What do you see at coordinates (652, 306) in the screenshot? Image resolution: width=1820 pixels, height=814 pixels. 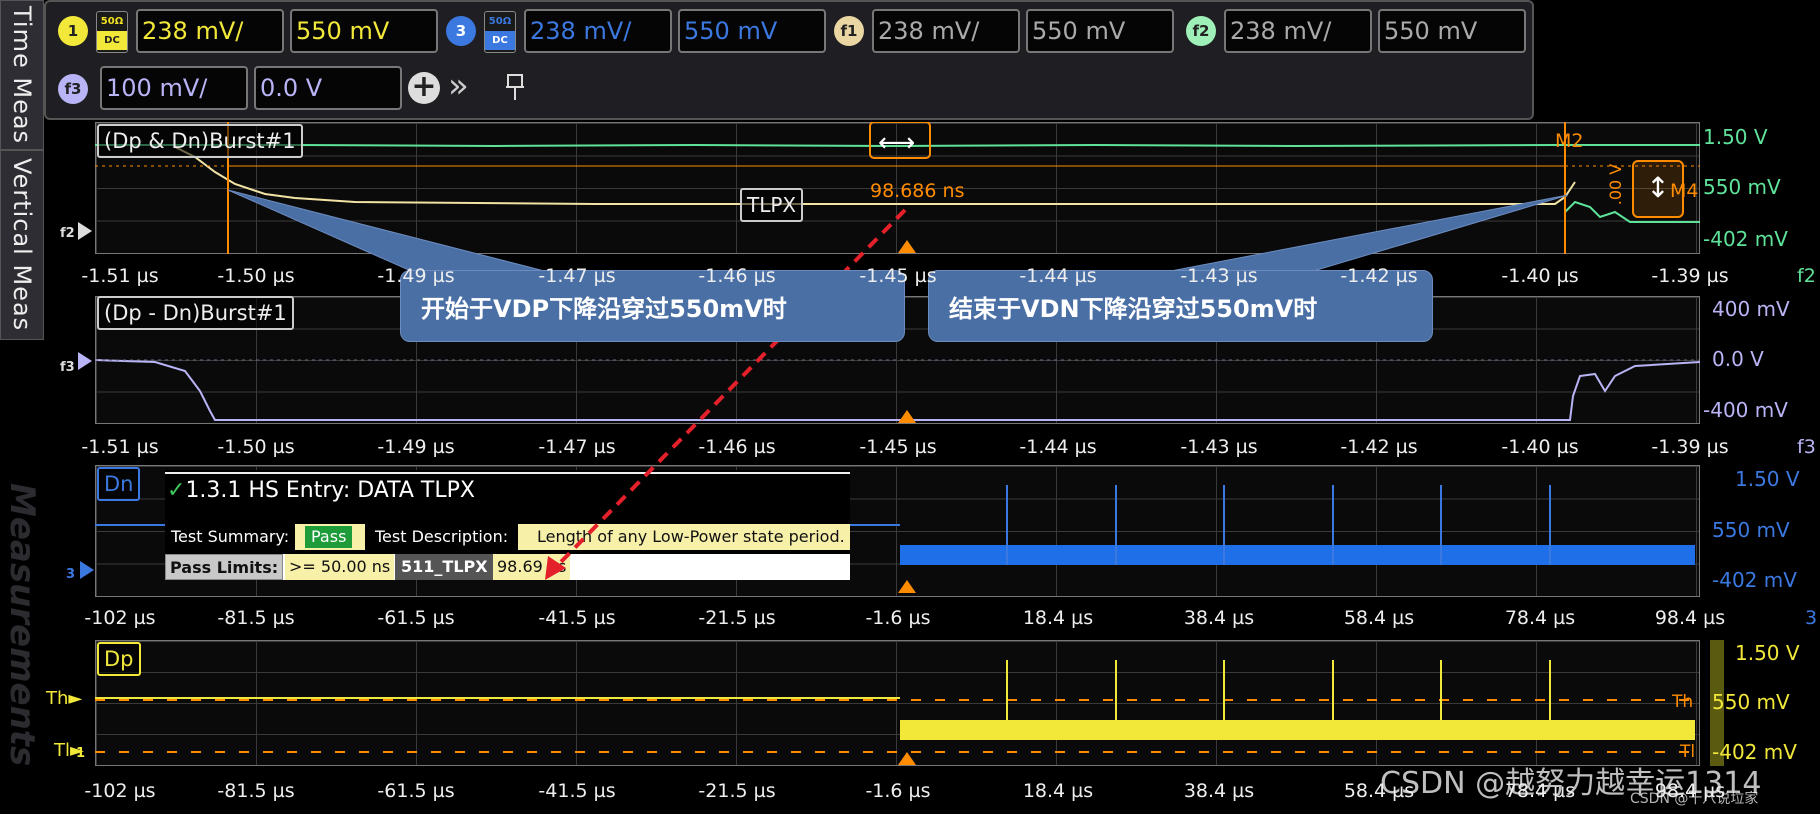 I see `callout-start: 开始于VDP下降沿穿过550mV时` at bounding box center [652, 306].